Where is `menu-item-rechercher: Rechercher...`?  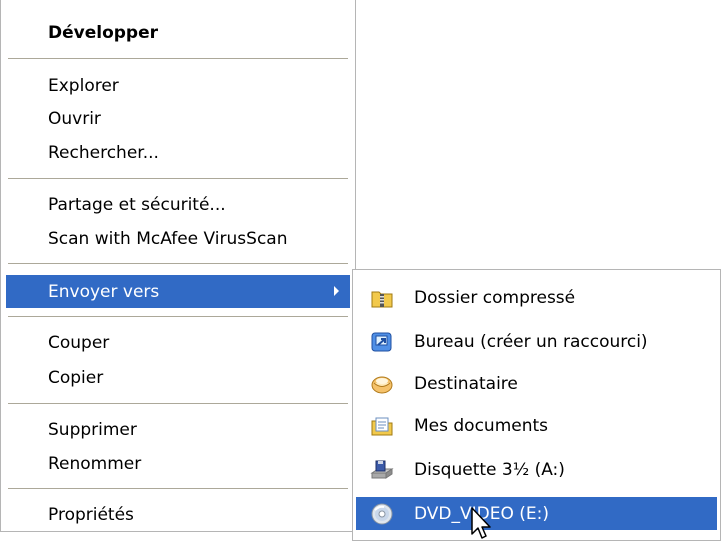
menu-item-rechercher: Rechercher... is located at coordinates (178, 152).